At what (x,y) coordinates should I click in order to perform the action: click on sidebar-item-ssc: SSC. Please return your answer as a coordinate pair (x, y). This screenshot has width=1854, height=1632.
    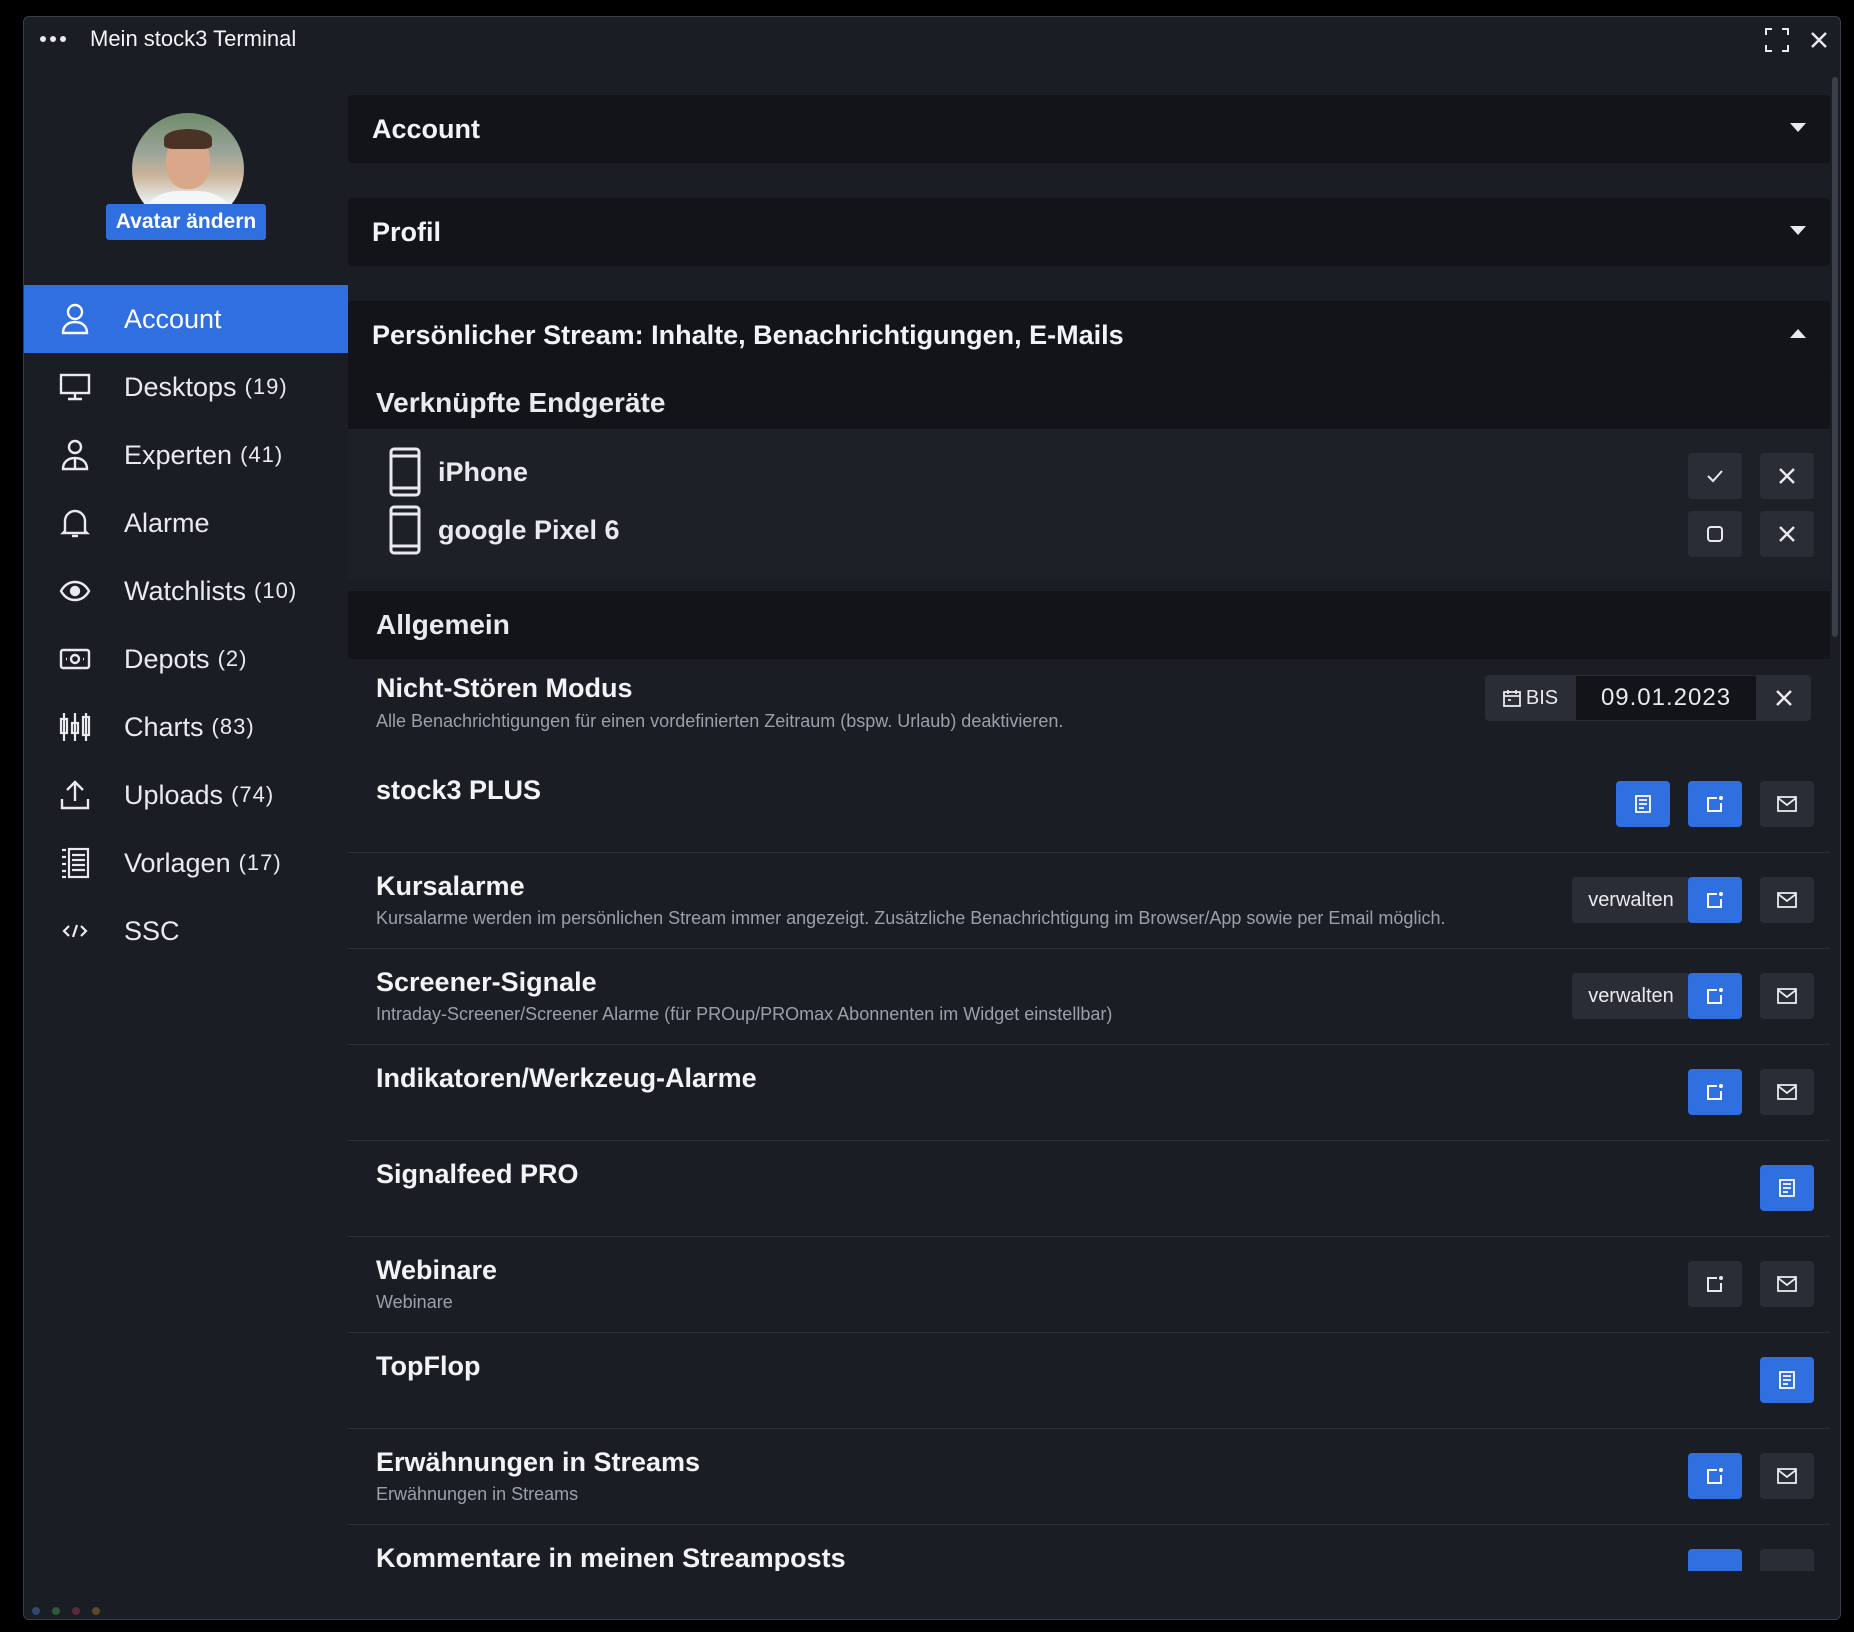
    Looking at the image, I should click on (186, 931).